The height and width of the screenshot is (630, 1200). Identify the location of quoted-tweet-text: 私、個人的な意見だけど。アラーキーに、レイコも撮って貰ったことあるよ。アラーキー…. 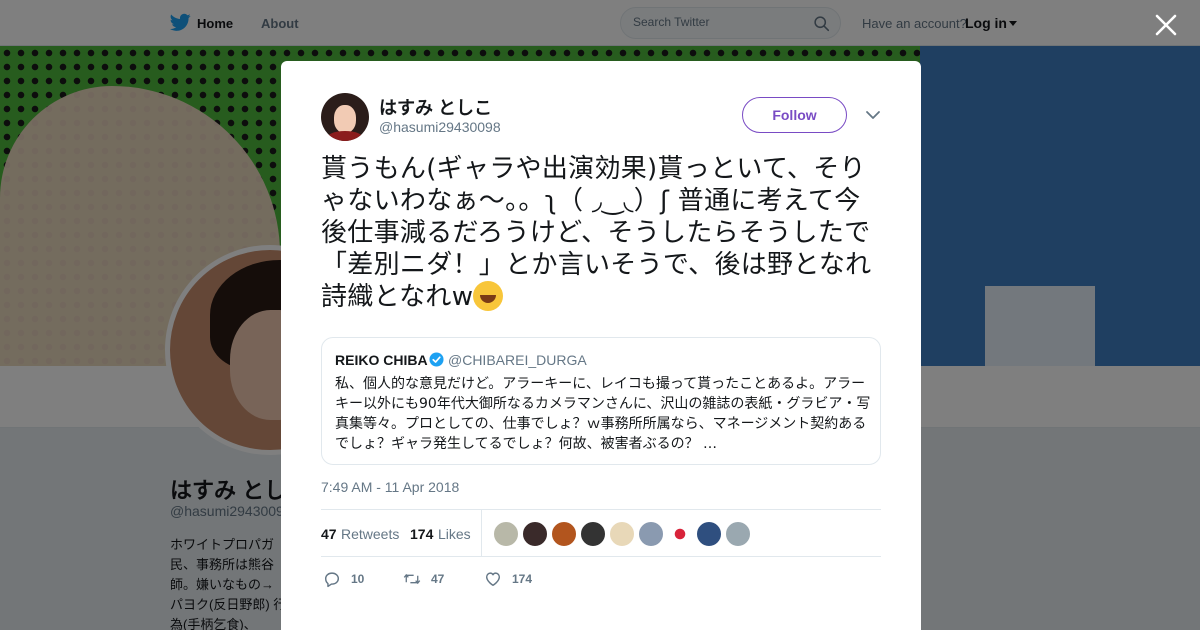
(603, 414).